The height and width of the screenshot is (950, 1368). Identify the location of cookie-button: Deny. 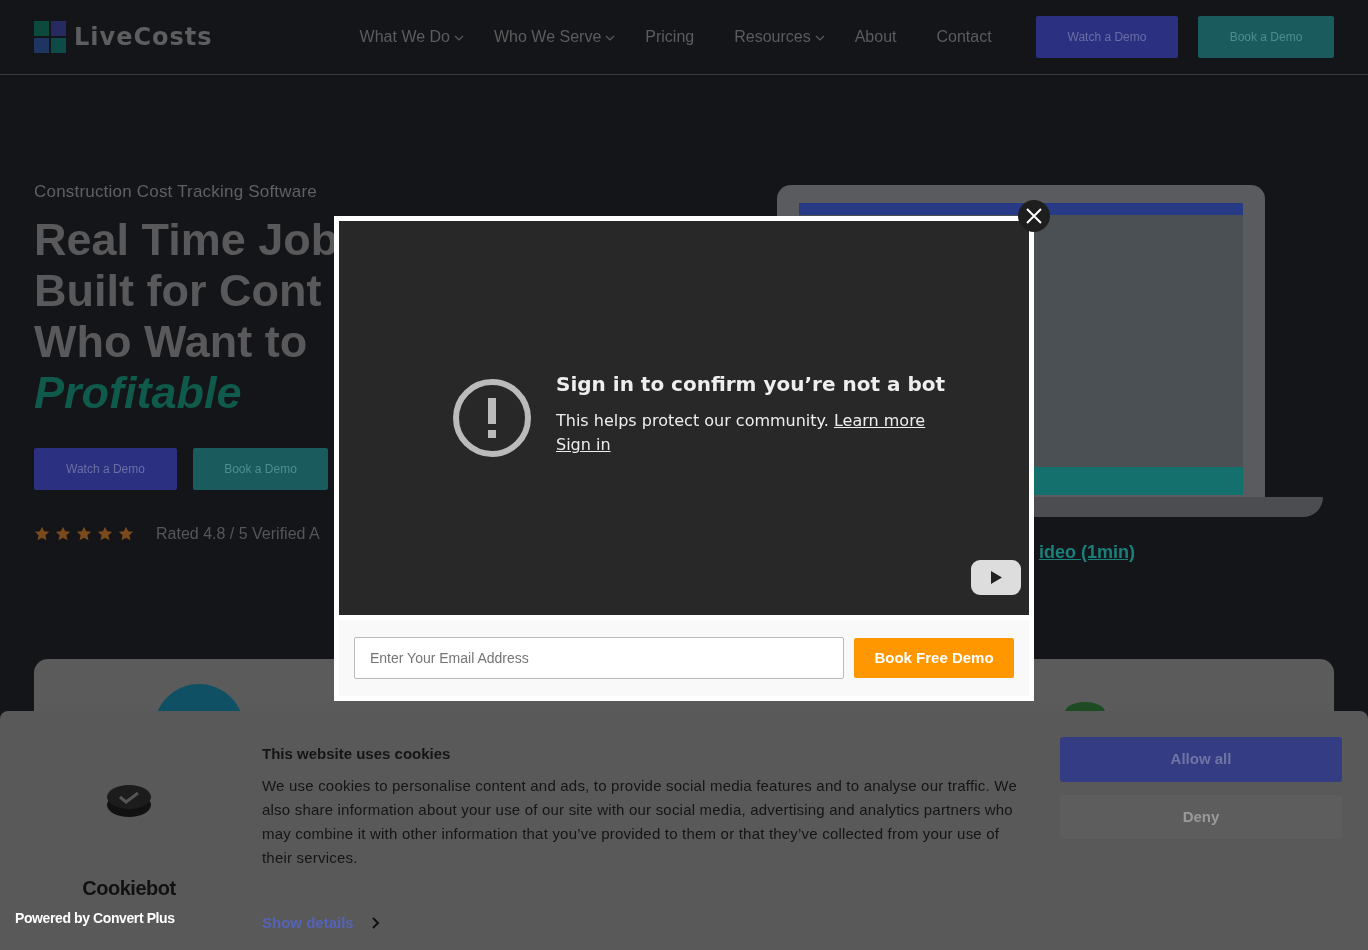
(1201, 817).